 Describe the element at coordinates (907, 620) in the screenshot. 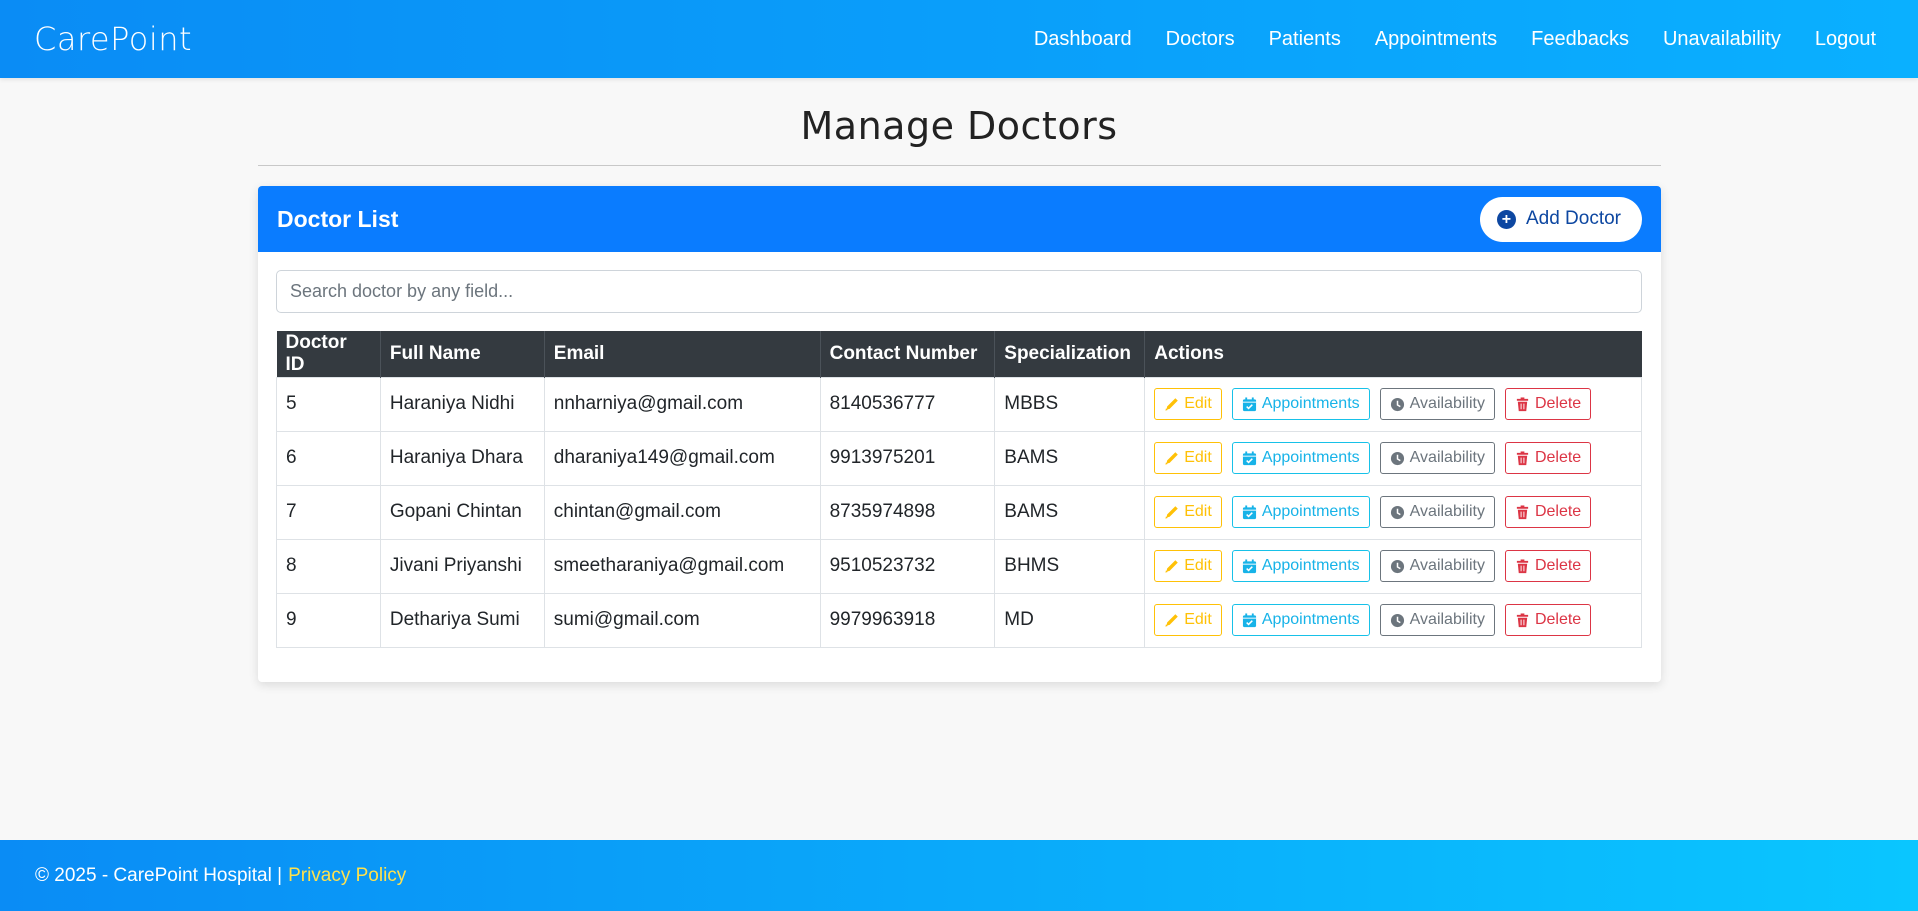

I see `cell-contact-number: 9979963918` at that location.